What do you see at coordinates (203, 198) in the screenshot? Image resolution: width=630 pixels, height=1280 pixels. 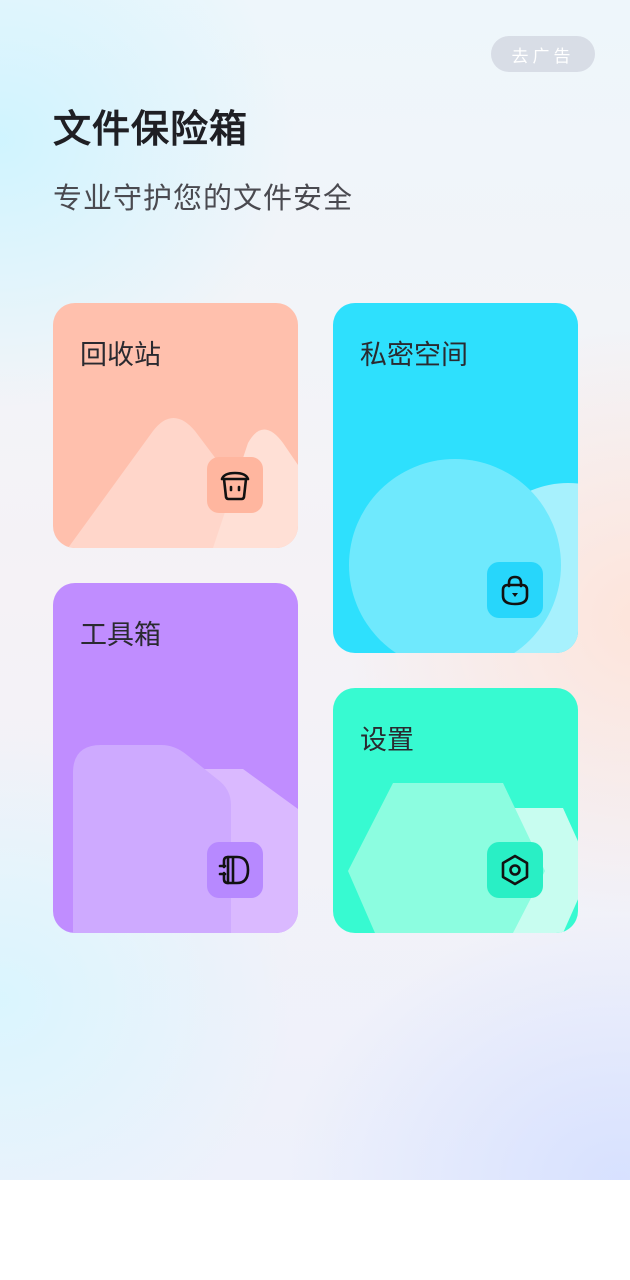 I see `page-subtitle: 专业守护您的文件安全` at bounding box center [203, 198].